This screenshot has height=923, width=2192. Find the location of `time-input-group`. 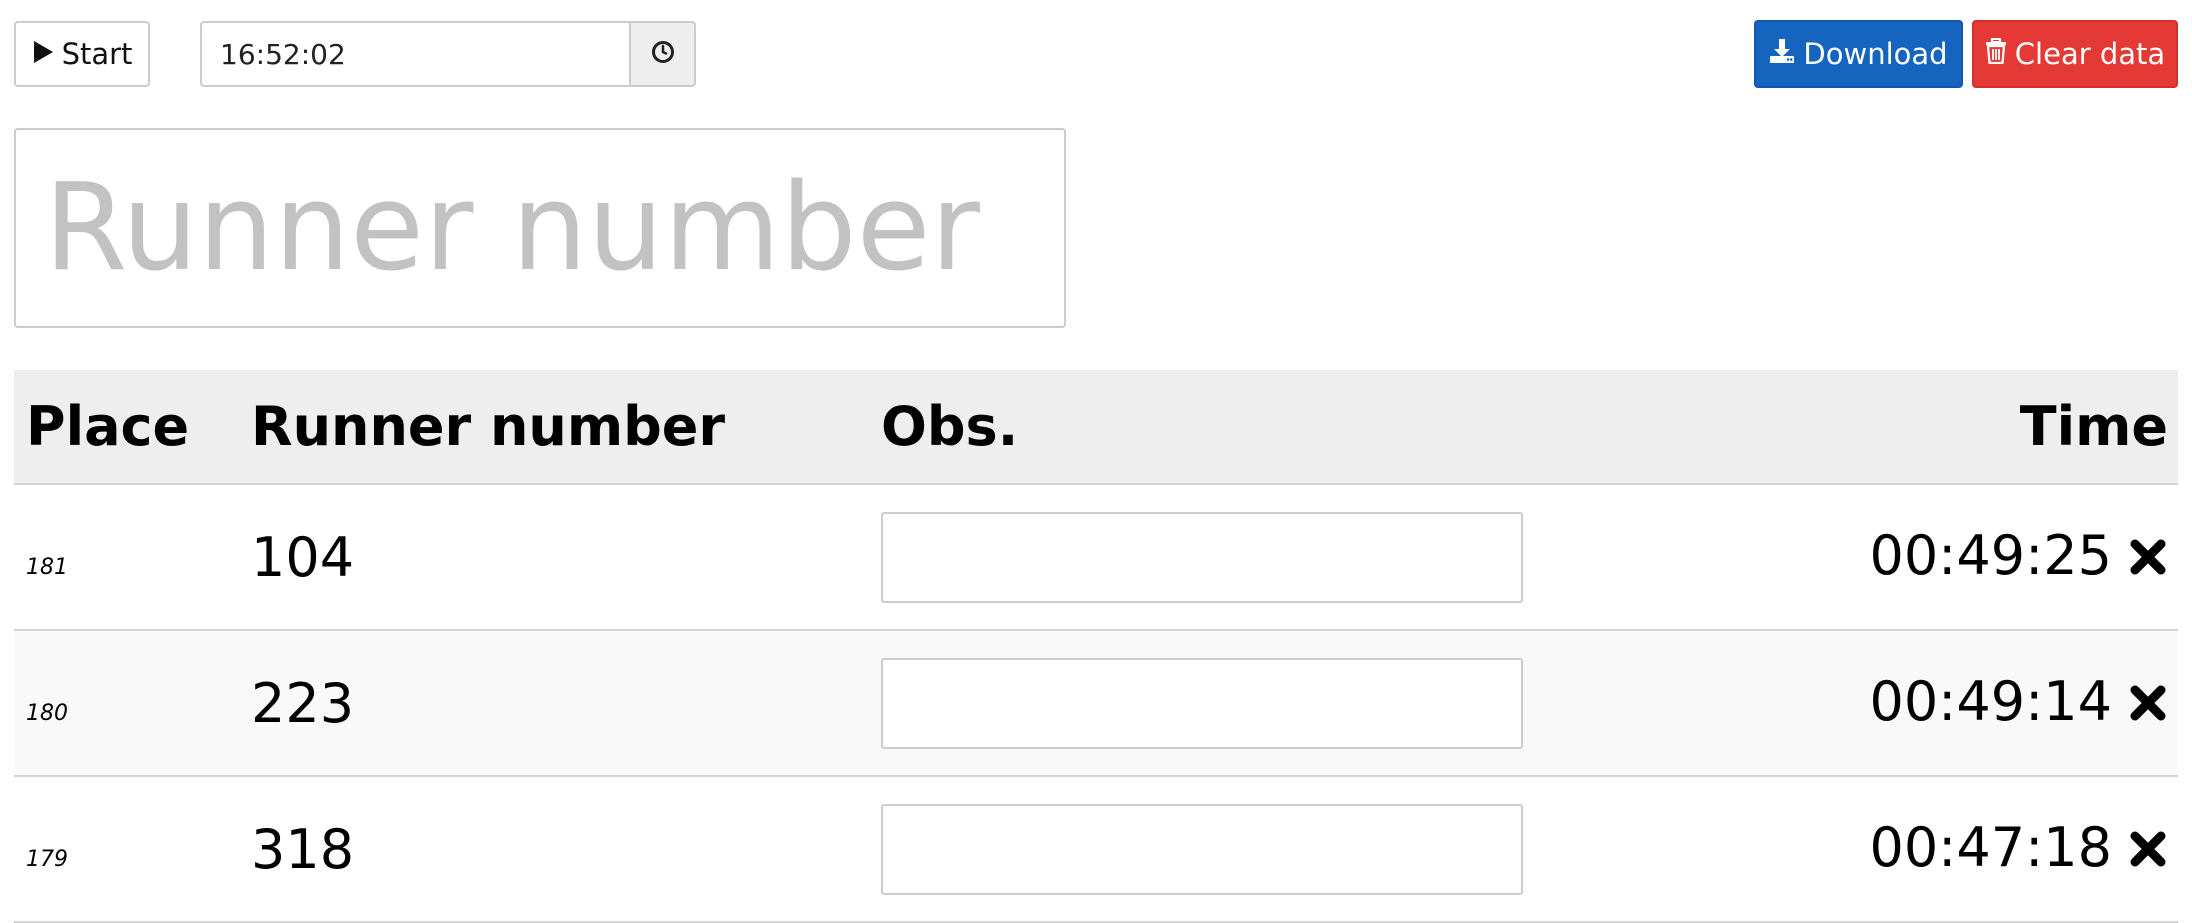

time-input-group is located at coordinates (448, 54).